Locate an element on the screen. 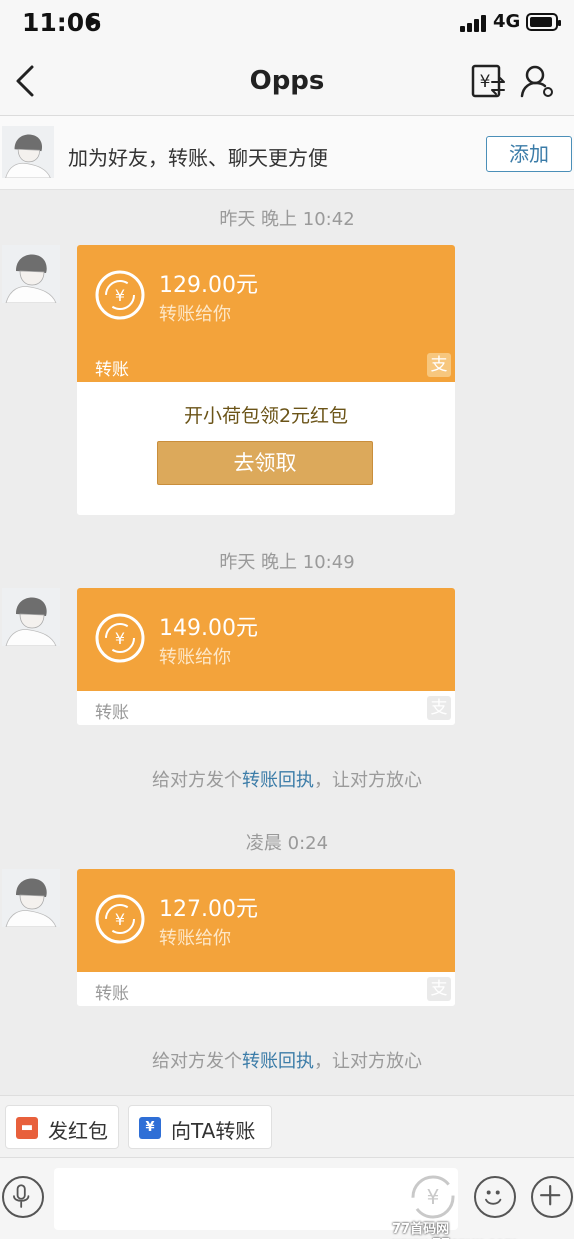  add-friend-prompt: 加为好友，转账、聊天更方便 is located at coordinates (198, 158).